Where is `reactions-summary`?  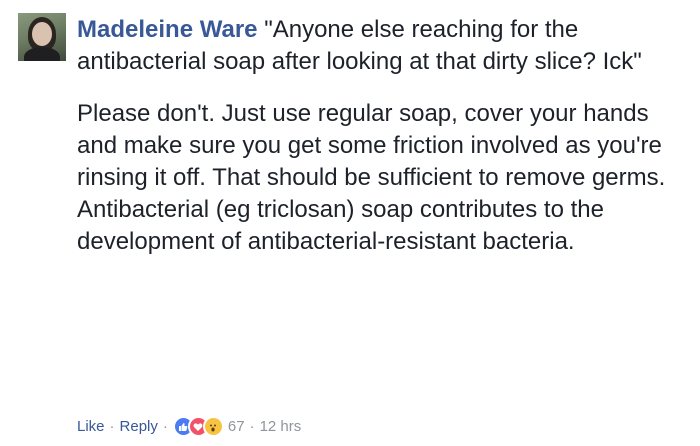 reactions-summary is located at coordinates (198, 426).